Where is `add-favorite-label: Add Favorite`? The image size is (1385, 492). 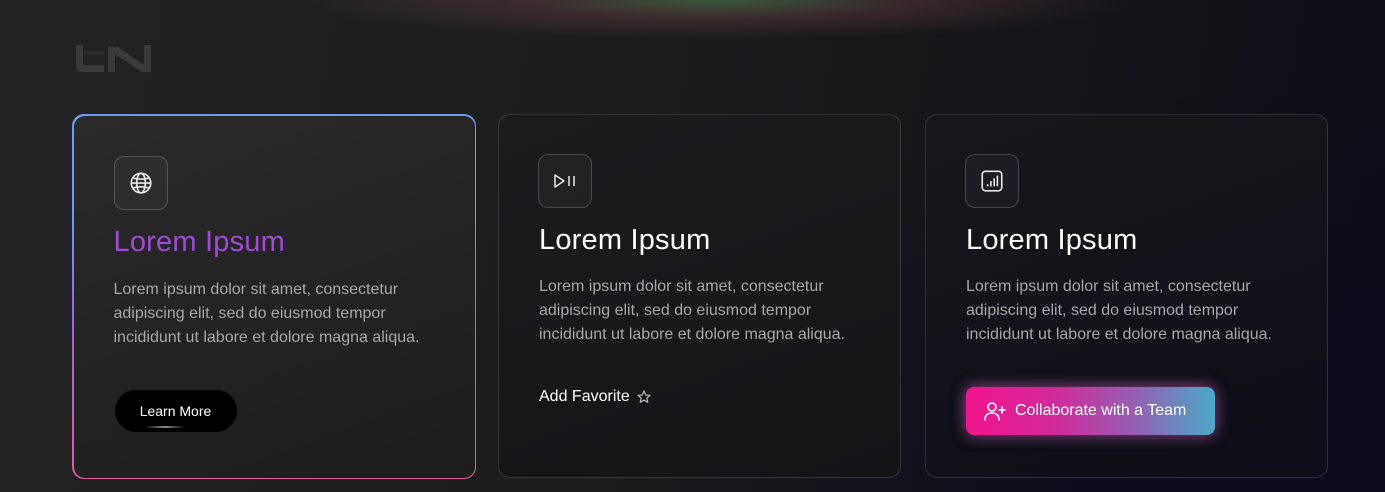 add-favorite-label: Add Favorite is located at coordinates (584, 396).